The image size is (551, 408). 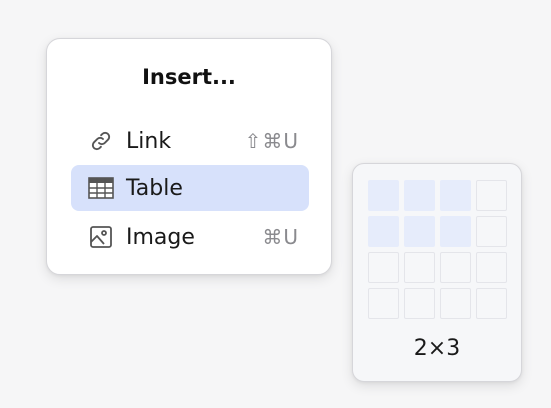 I want to click on menu-item-label: Table, so click(x=154, y=188).